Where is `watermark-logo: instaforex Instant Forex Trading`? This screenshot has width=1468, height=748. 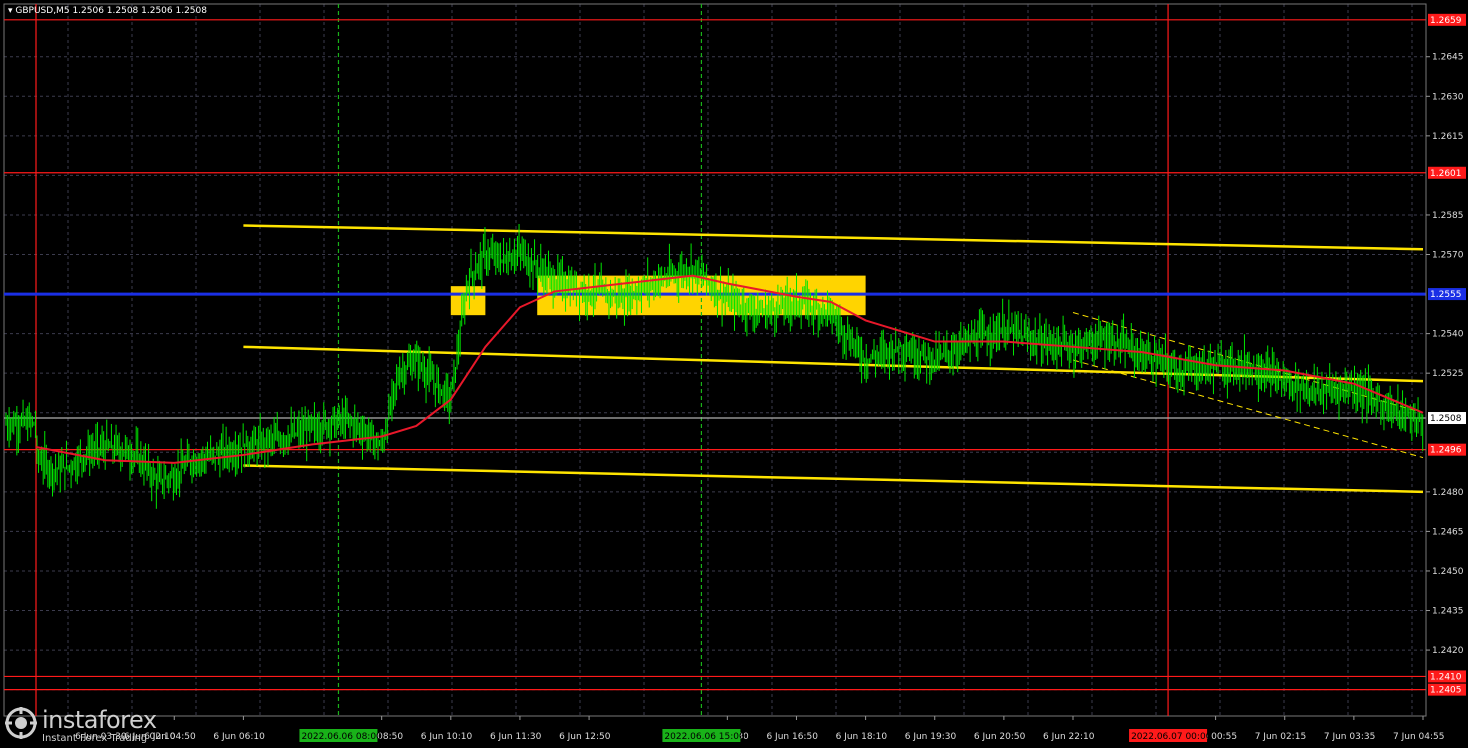
watermark-logo: instaforex Instant Forex Trading is located at coordinates (99, 725).